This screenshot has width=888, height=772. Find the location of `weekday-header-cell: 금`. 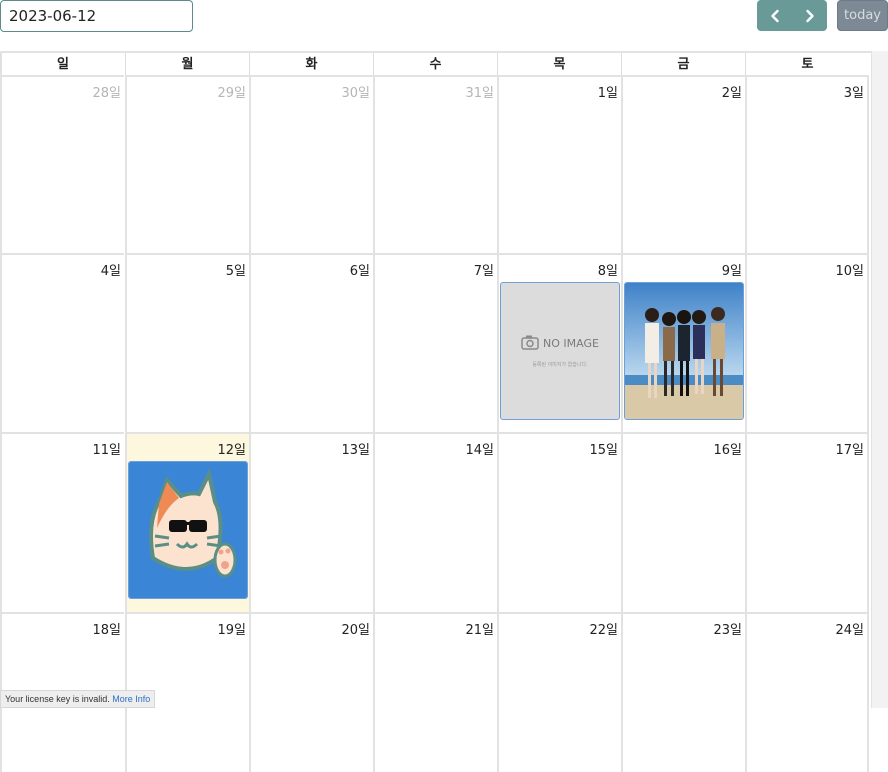

weekday-header-cell: 금 is located at coordinates (683, 64).